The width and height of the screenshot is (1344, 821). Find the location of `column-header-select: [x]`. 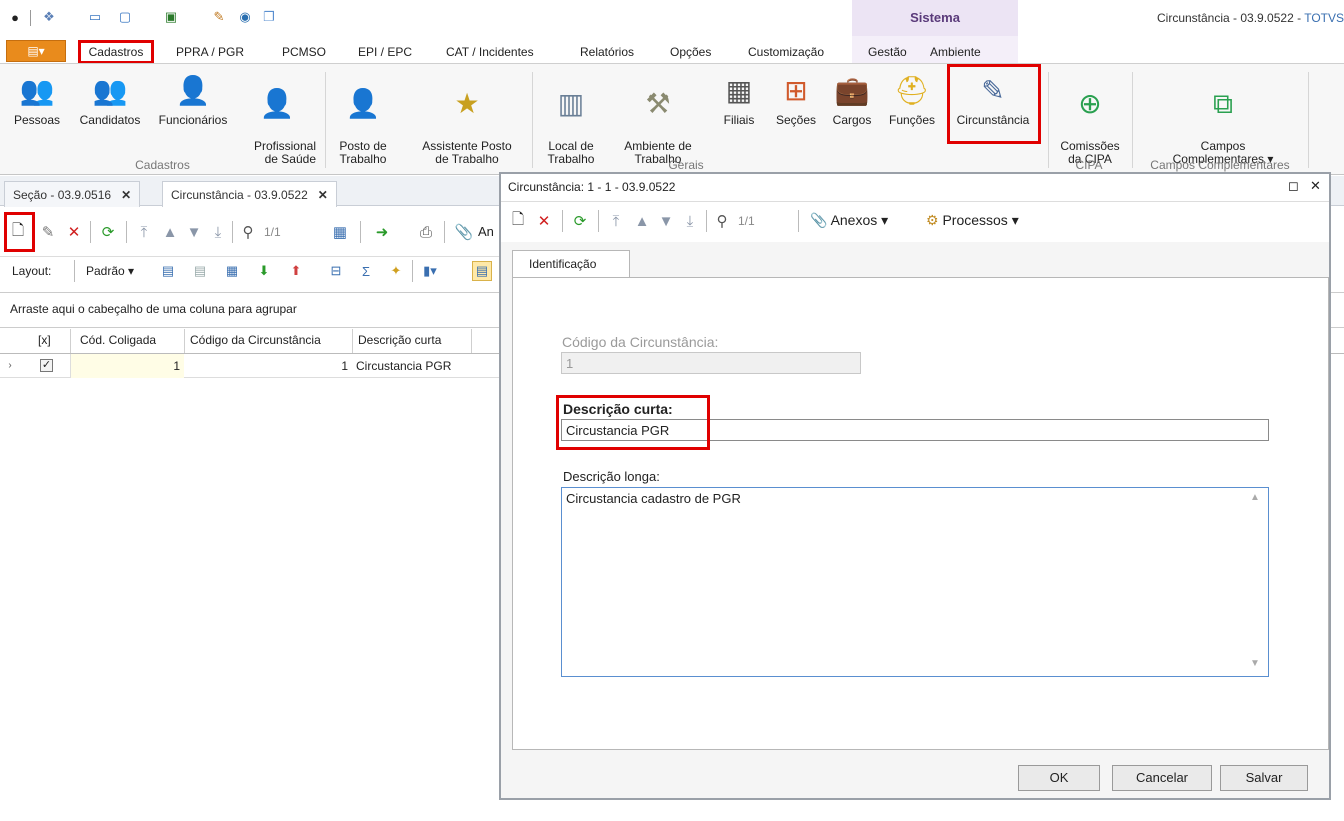

column-header-select: [x] is located at coordinates (44, 340).